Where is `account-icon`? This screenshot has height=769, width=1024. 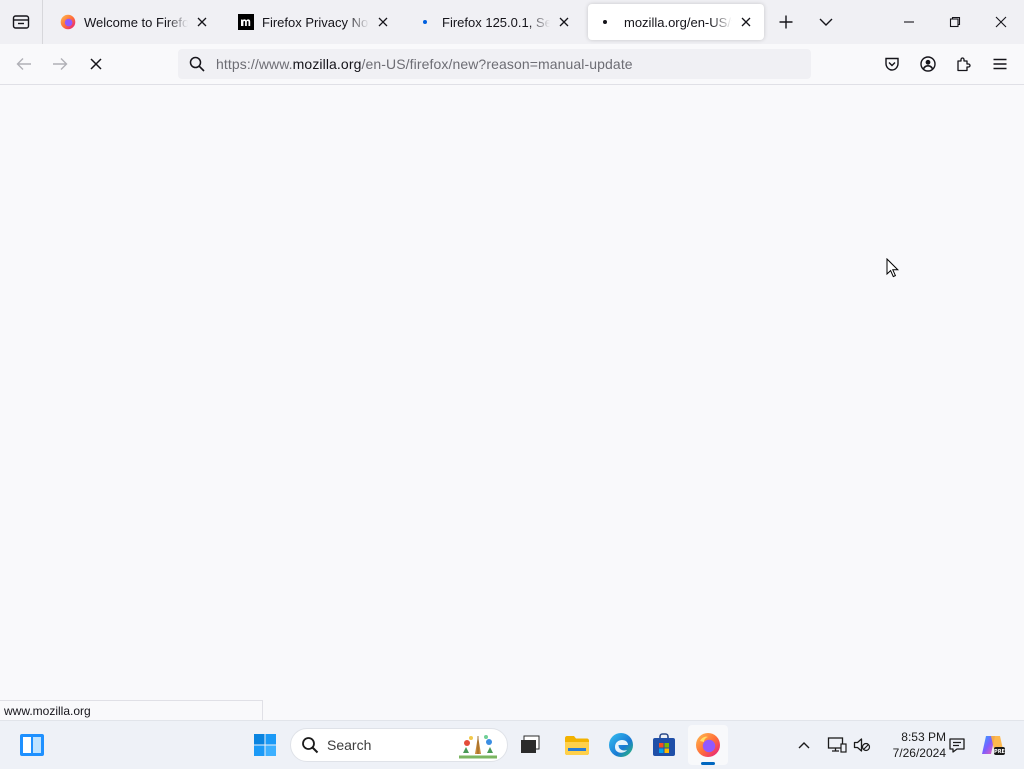 account-icon is located at coordinates (928, 64).